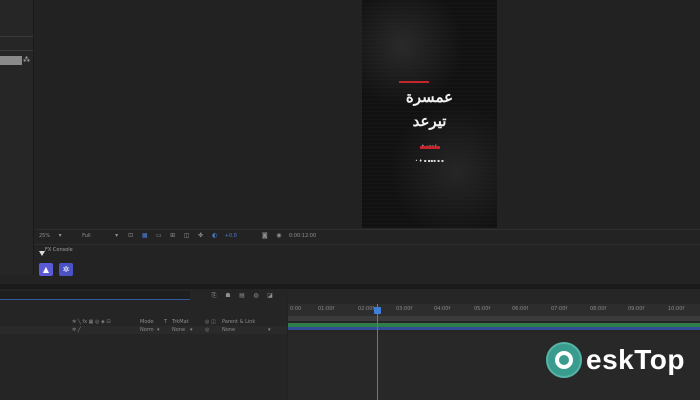 This screenshot has width=700, height=400. I want to click on ruler-tick: 07:00f, so click(559, 309).